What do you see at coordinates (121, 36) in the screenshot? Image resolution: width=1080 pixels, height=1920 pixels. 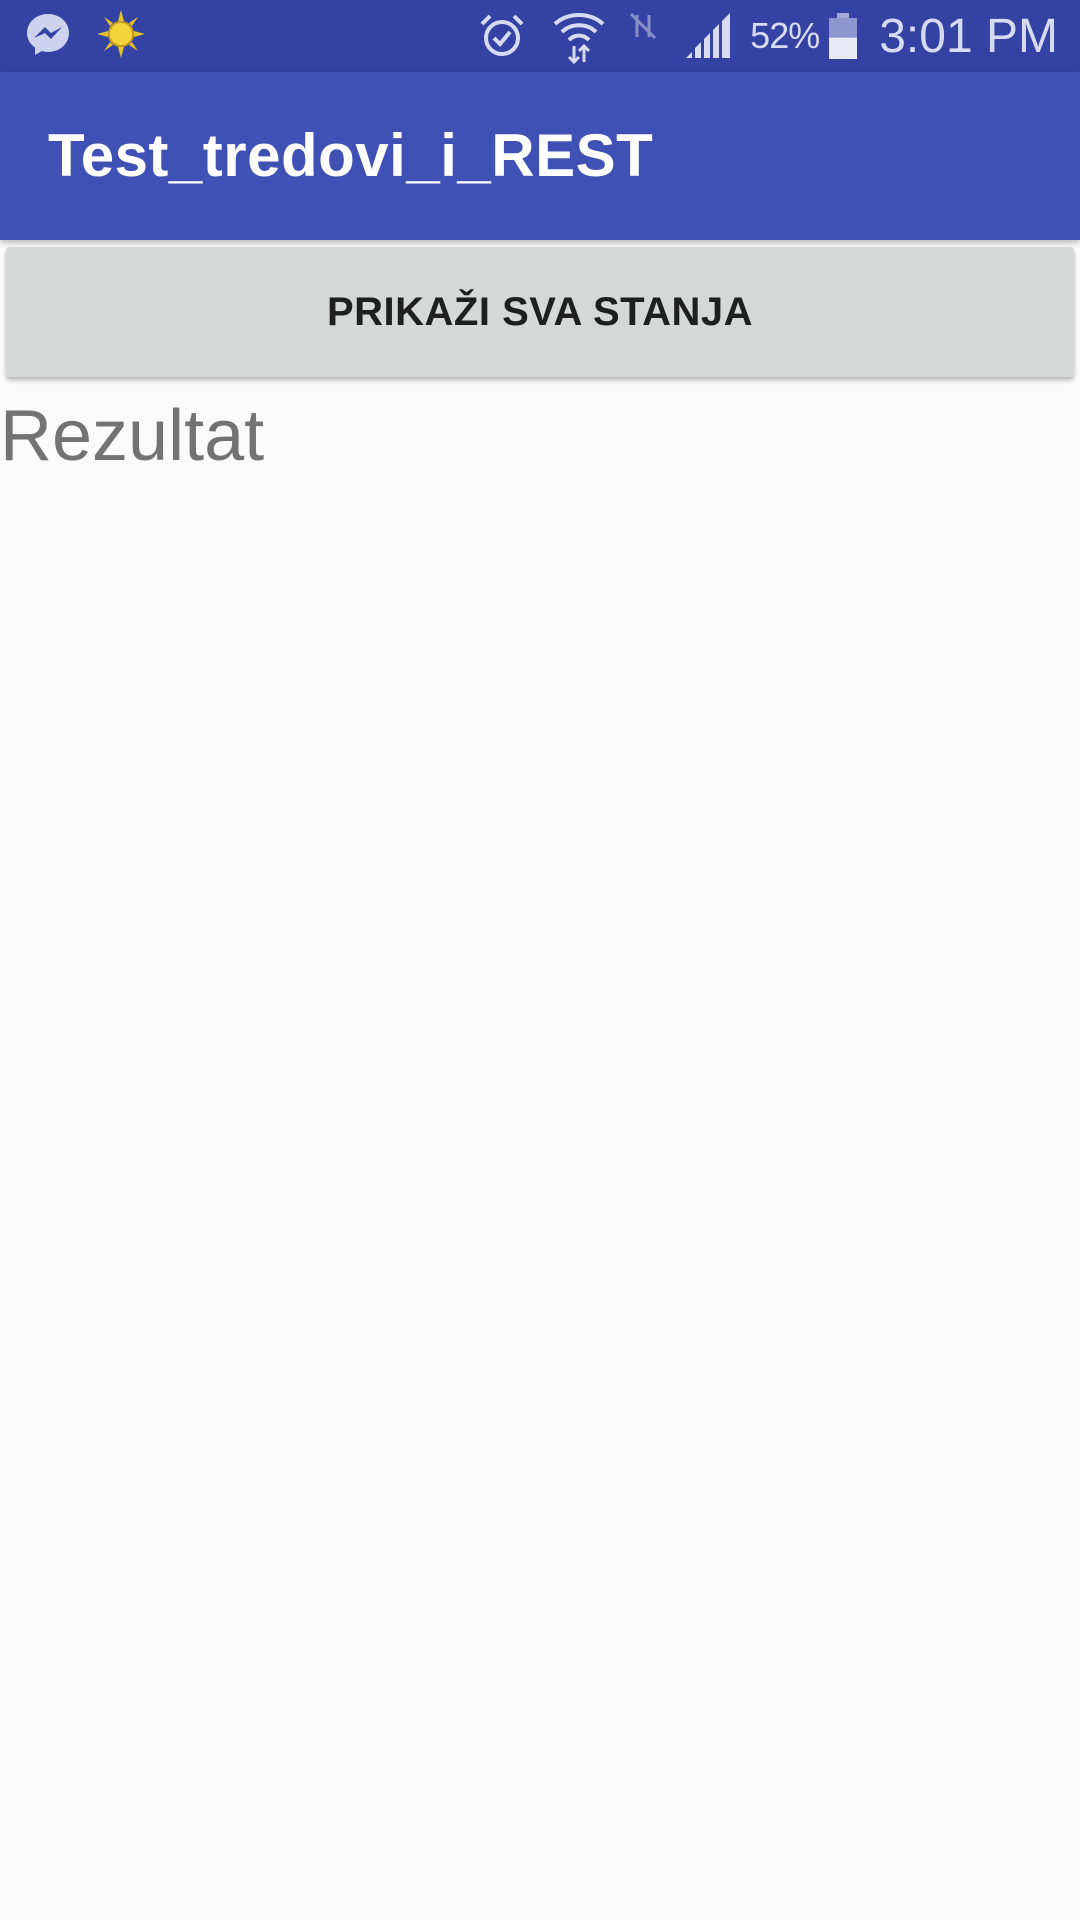 I see `sun-icon` at bounding box center [121, 36].